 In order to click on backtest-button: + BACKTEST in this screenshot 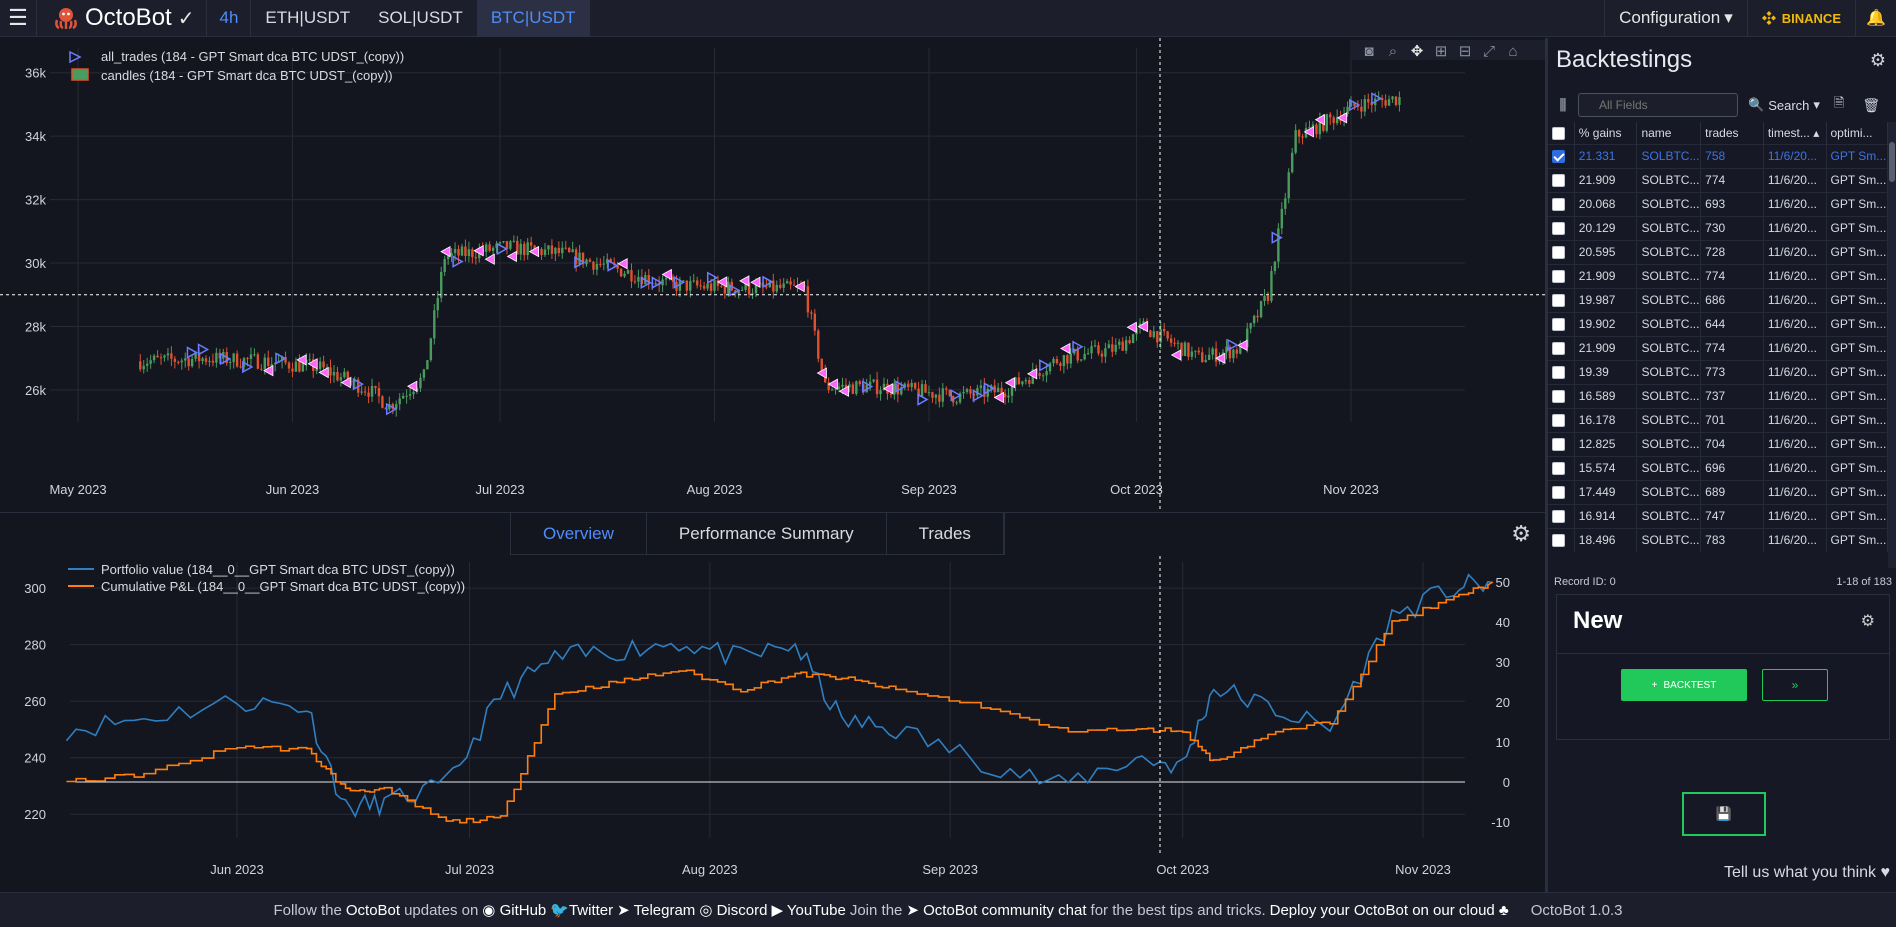, I will do `click(1684, 685)`.